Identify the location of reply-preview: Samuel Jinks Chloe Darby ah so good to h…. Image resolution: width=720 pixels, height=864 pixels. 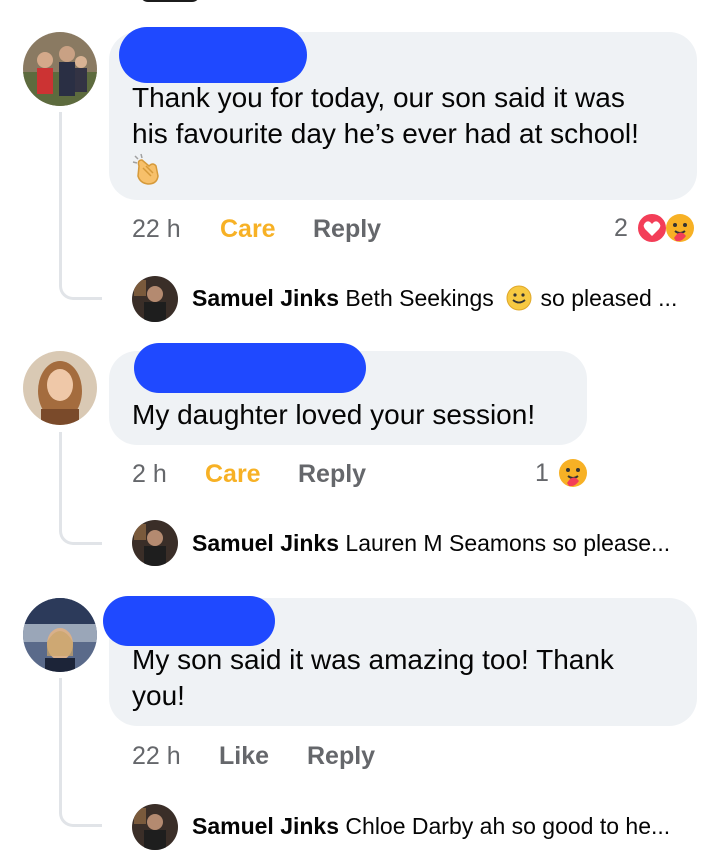
(431, 826).